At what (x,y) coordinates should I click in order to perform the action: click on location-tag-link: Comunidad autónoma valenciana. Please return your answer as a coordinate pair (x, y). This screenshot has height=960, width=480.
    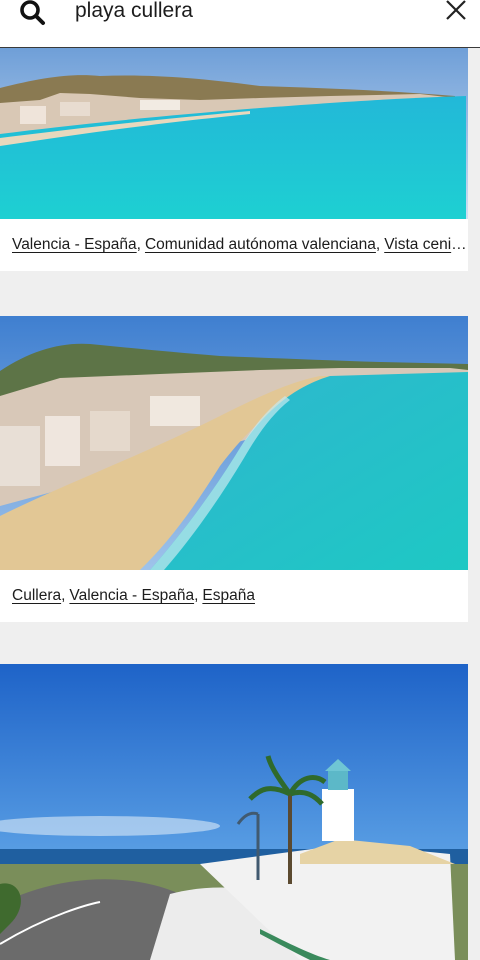
    Looking at the image, I should click on (260, 245).